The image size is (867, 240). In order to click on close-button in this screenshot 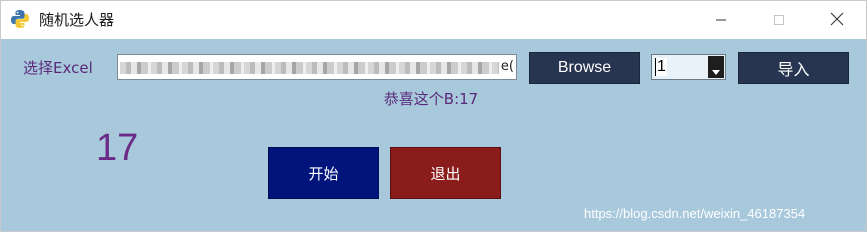, I will do `click(837, 20)`.